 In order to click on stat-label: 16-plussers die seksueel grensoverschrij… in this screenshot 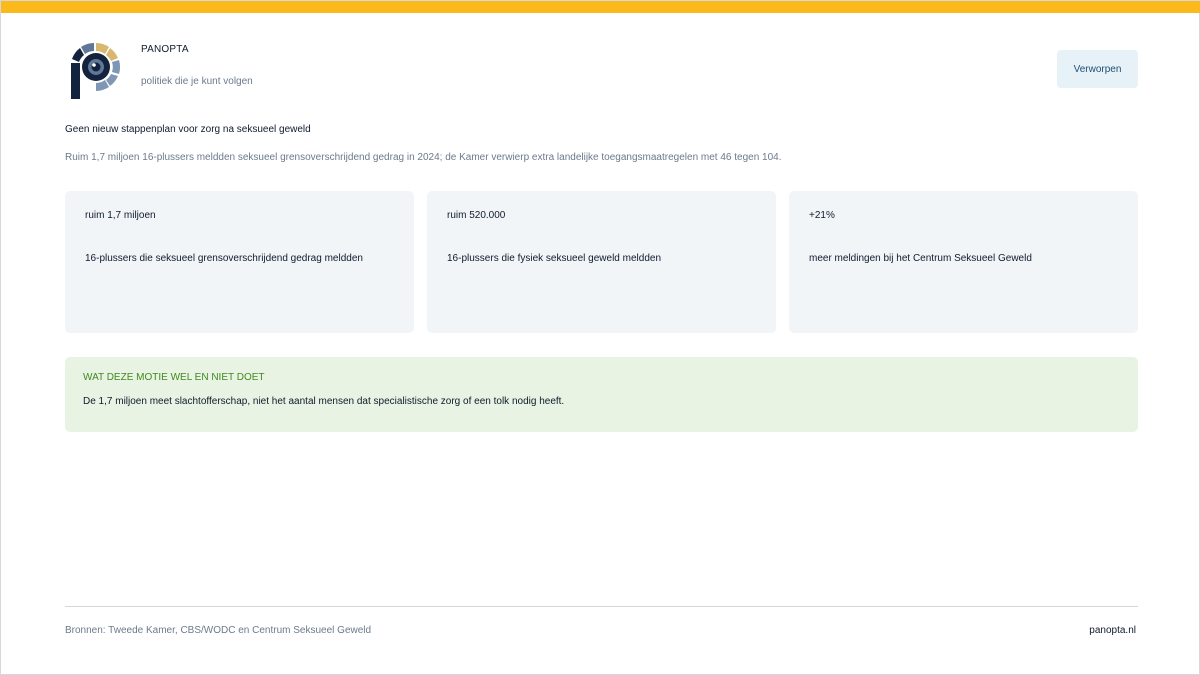, I will do `click(224, 258)`.